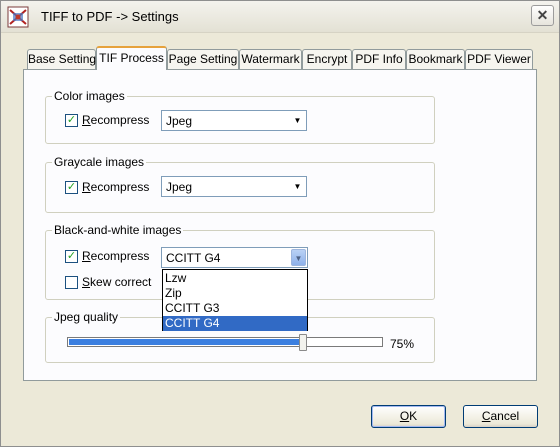 Image resolution: width=560 pixels, height=447 pixels. I want to click on tab-encrypt: Encrypt, so click(327, 59).